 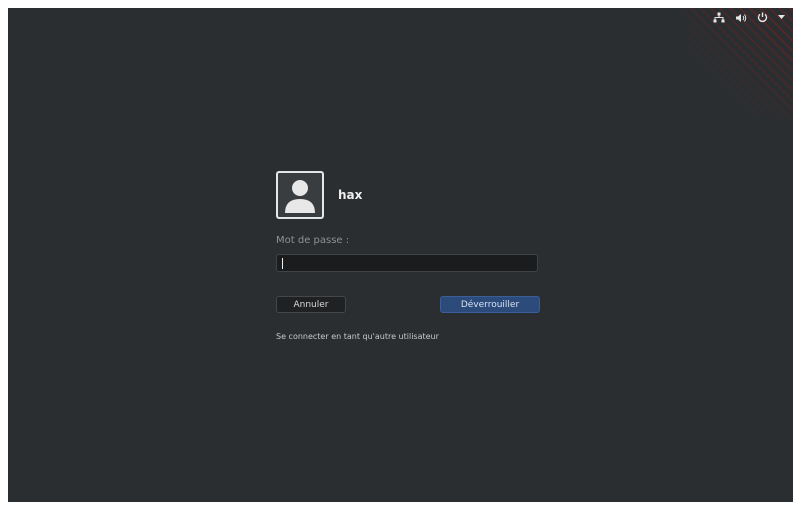 I want to click on username: hax, so click(x=350, y=195).